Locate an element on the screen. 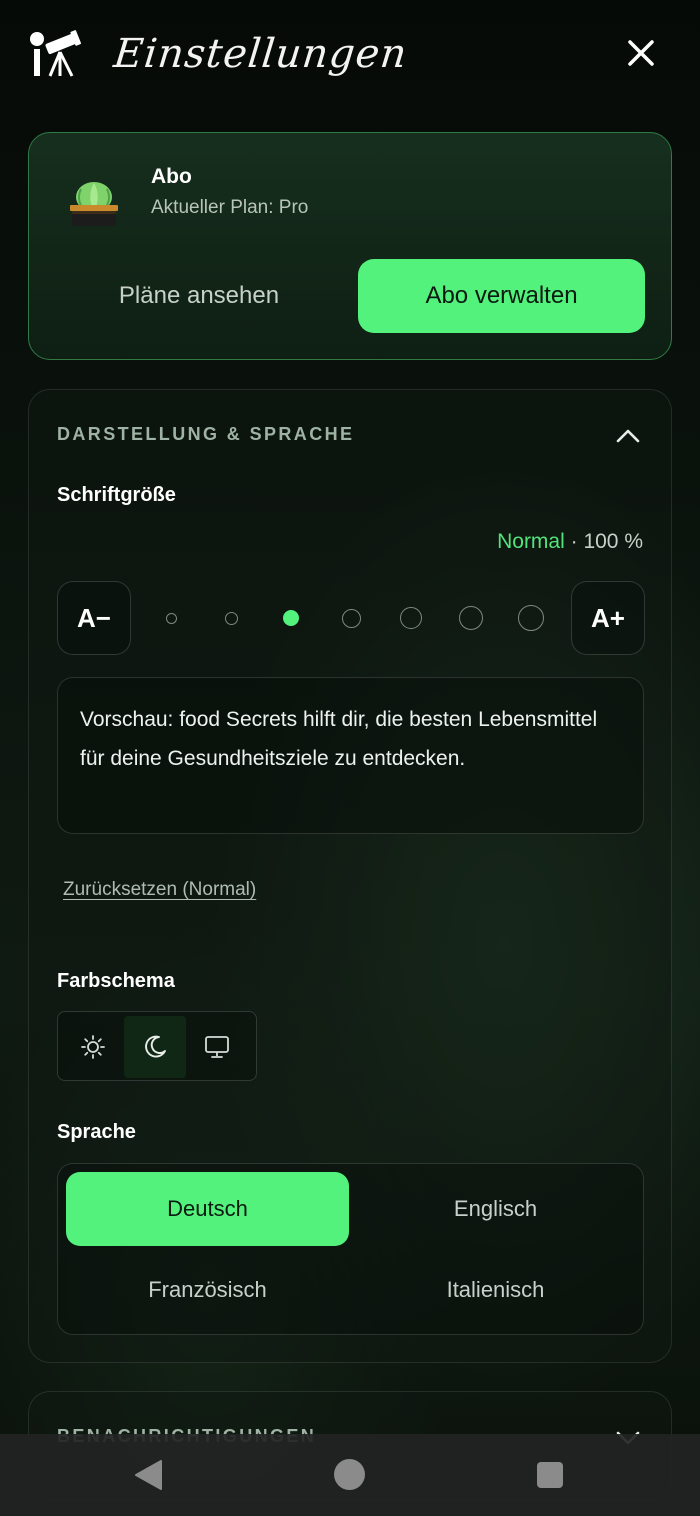 This screenshot has height=1516, width=700. language-label: Sprache is located at coordinates (96, 1132).